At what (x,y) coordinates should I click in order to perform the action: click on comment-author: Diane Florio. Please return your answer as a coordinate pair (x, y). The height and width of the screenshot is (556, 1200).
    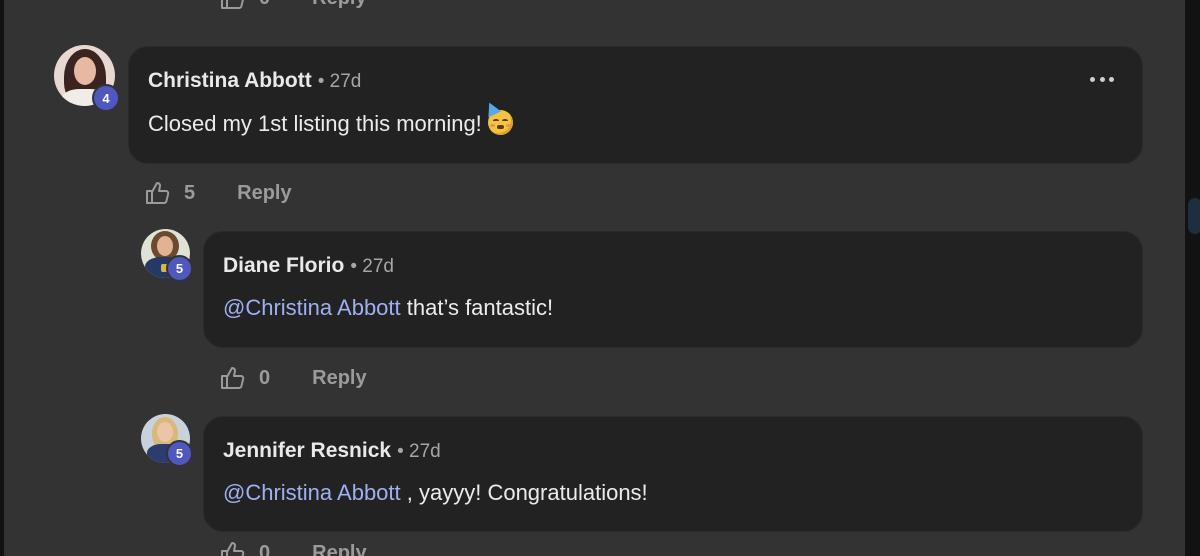
    Looking at the image, I should click on (283, 266).